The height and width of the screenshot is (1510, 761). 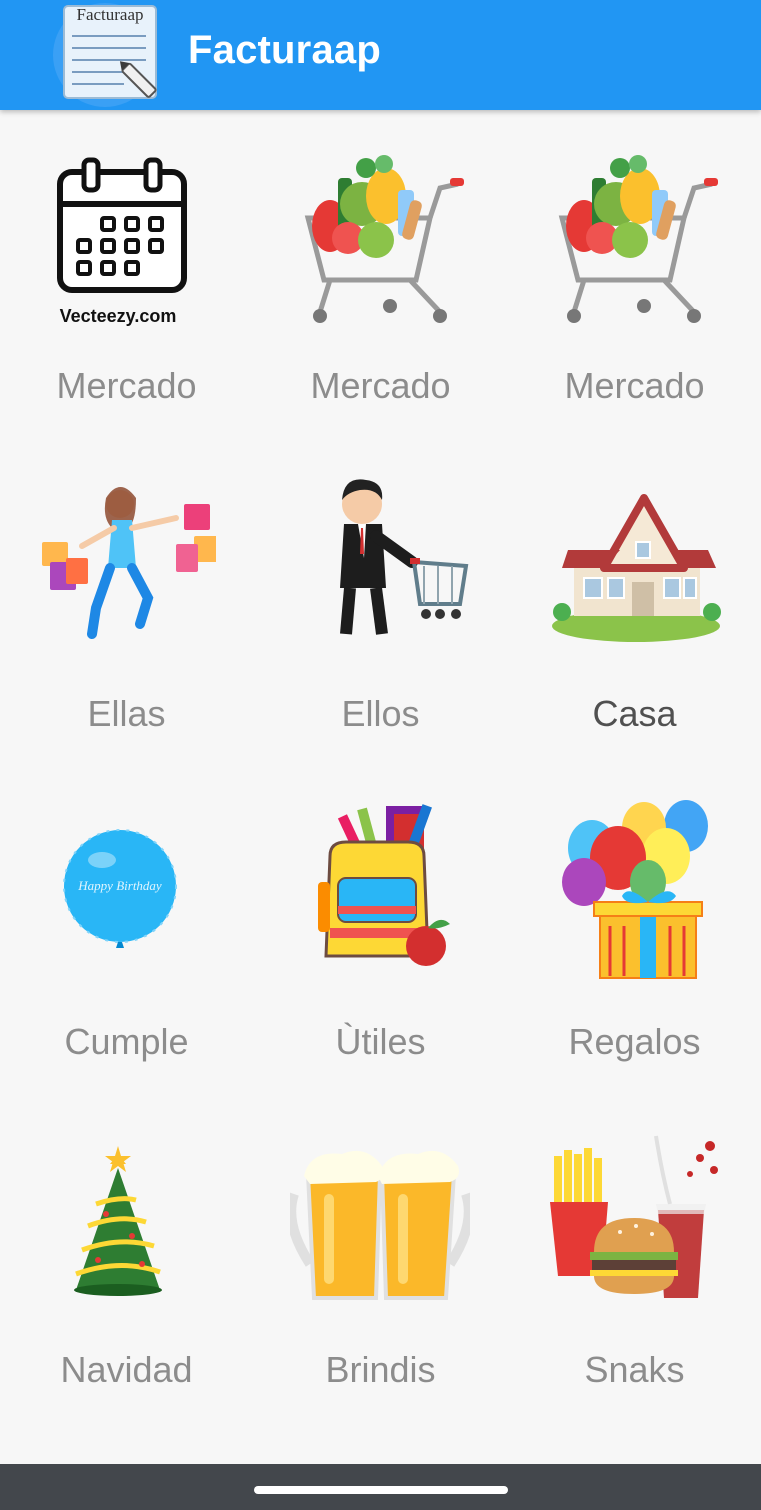 What do you see at coordinates (636, 568) in the screenshot?
I see `house-icon` at bounding box center [636, 568].